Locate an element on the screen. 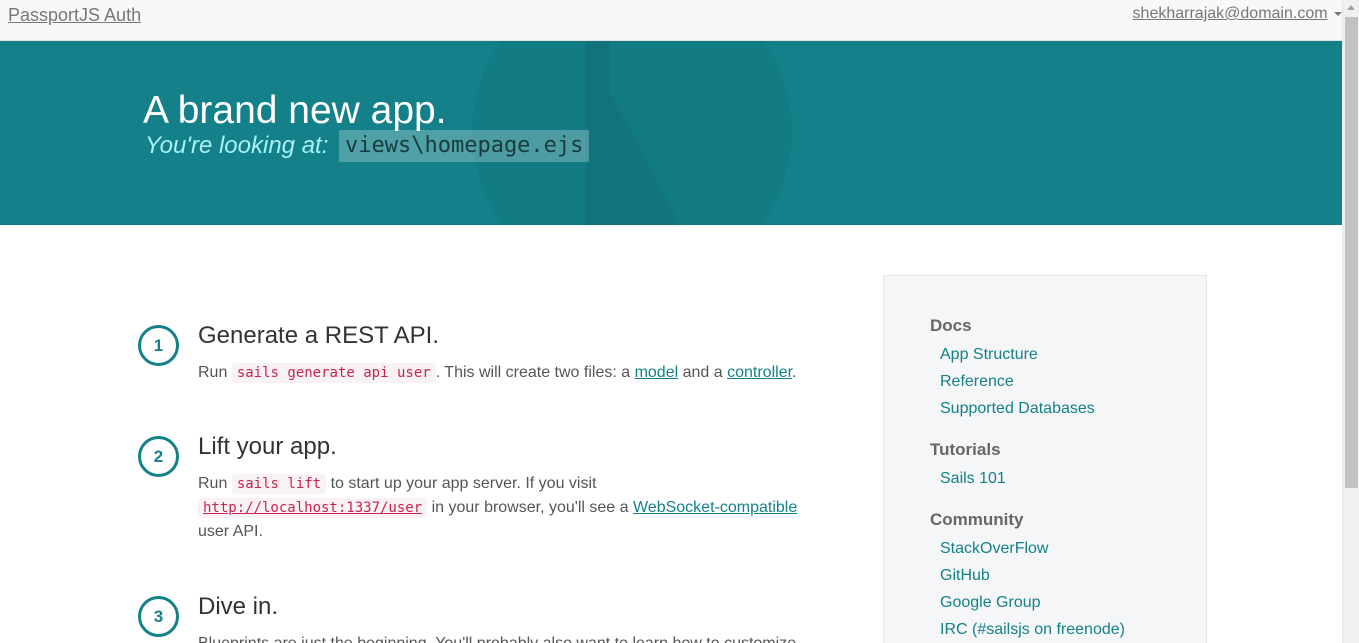  step-text: user API. is located at coordinates (230, 531).